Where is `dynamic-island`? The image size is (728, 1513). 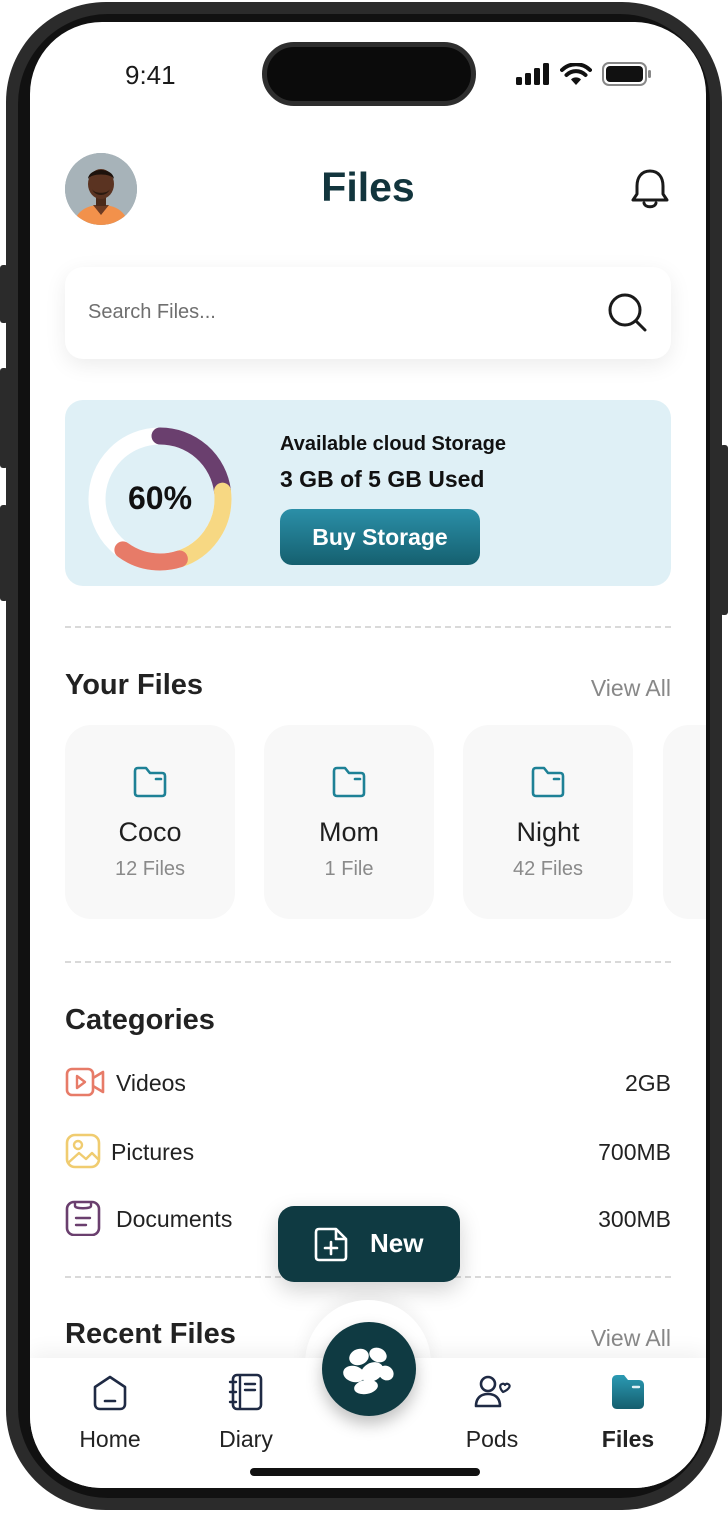
dynamic-island is located at coordinates (369, 74).